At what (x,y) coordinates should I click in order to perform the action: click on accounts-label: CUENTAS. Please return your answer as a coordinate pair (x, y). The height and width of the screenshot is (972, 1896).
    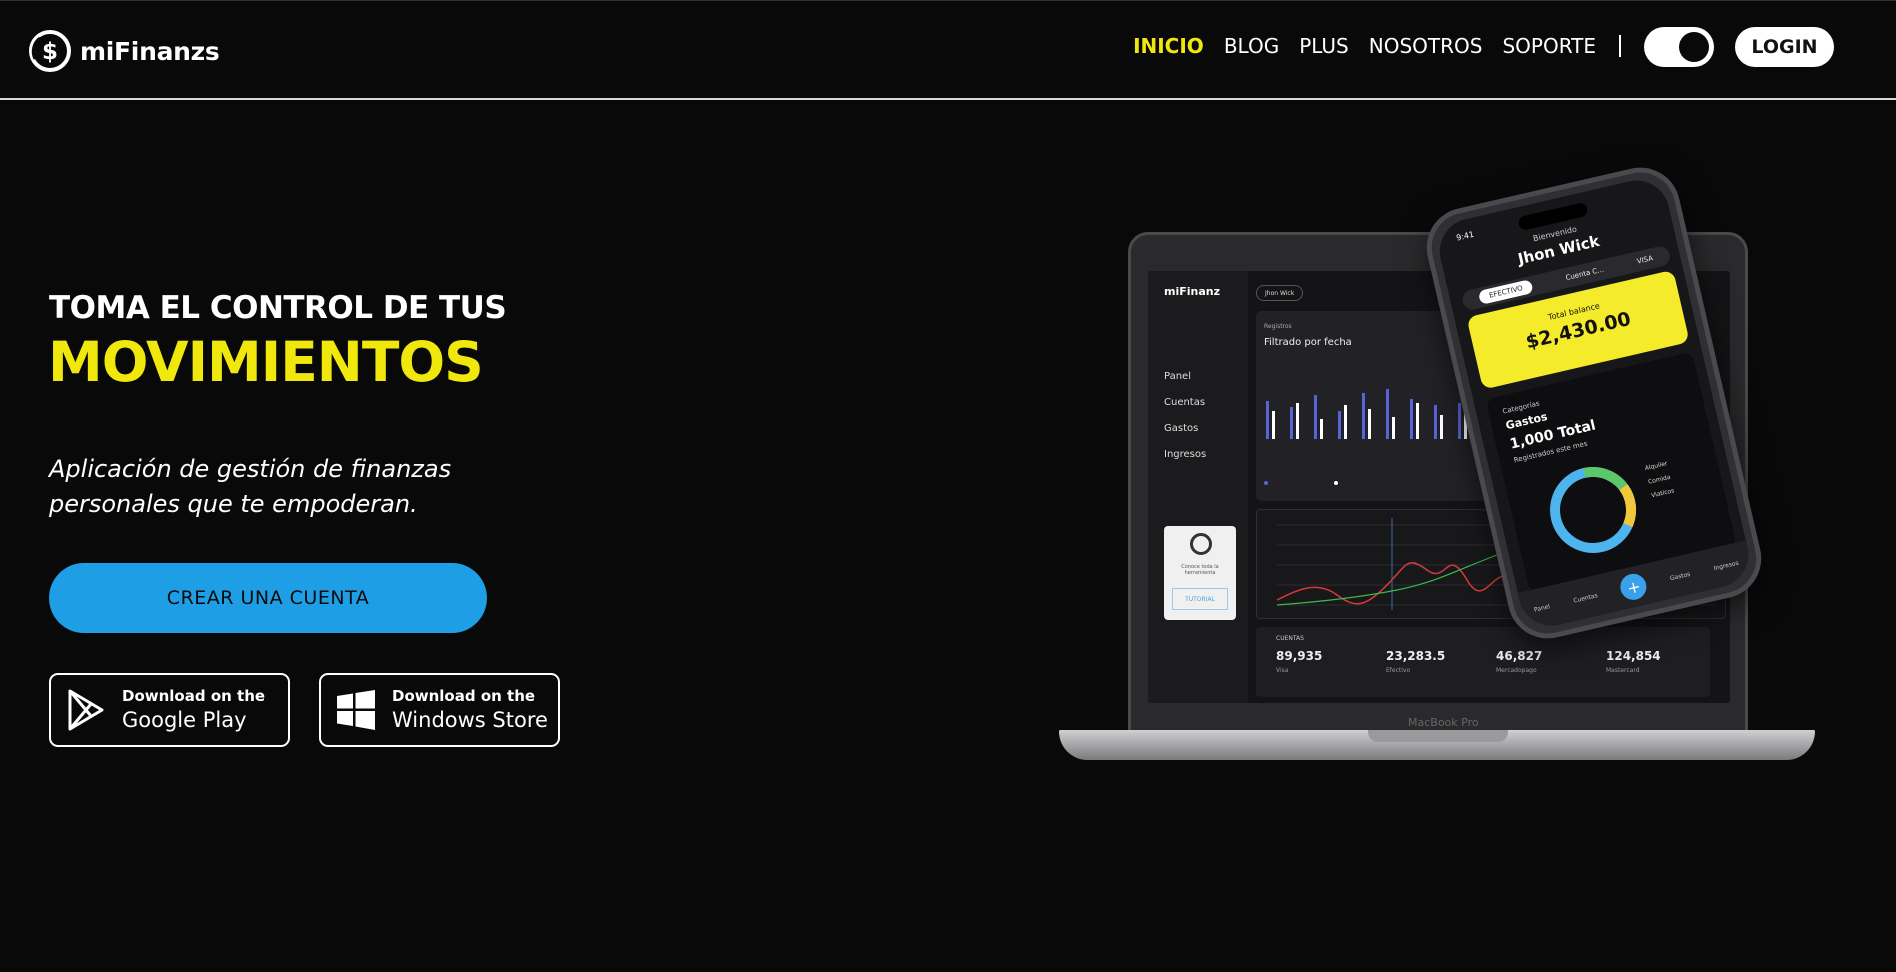
    Looking at the image, I should click on (1290, 638).